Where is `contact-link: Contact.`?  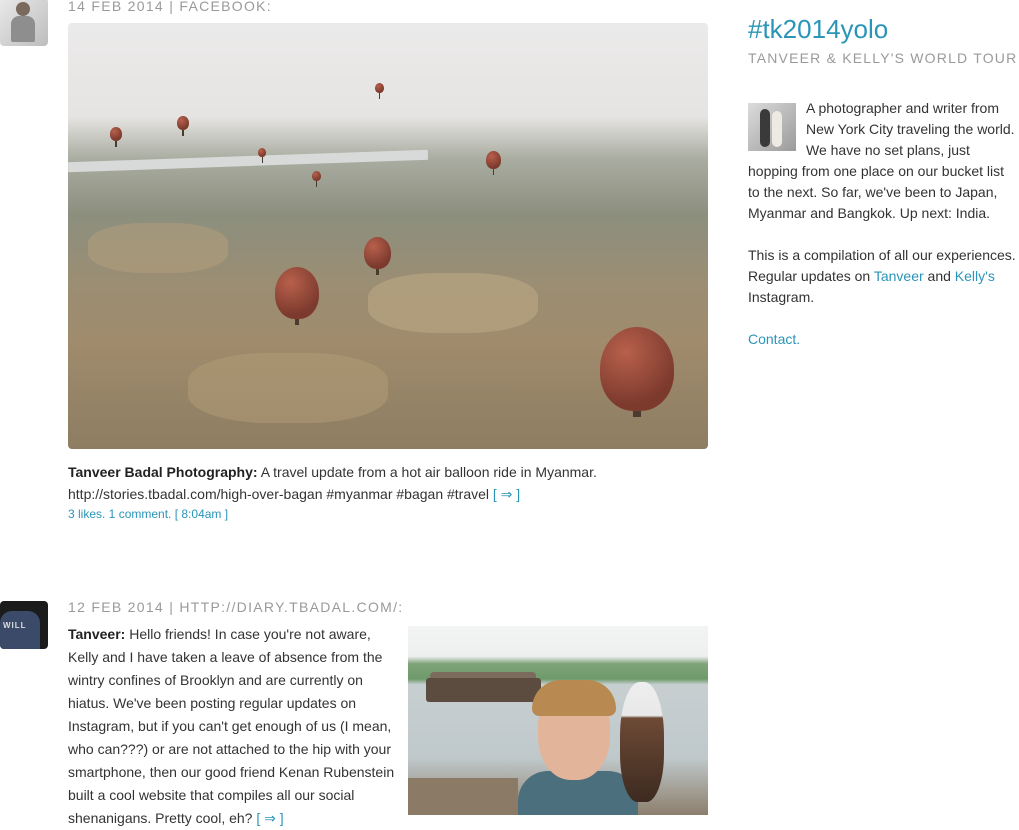
contact-link: Contact. is located at coordinates (774, 339).